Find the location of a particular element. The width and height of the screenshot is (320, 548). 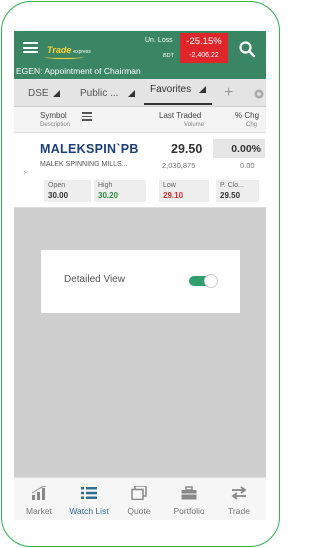

open-label: Open is located at coordinates (57, 185).